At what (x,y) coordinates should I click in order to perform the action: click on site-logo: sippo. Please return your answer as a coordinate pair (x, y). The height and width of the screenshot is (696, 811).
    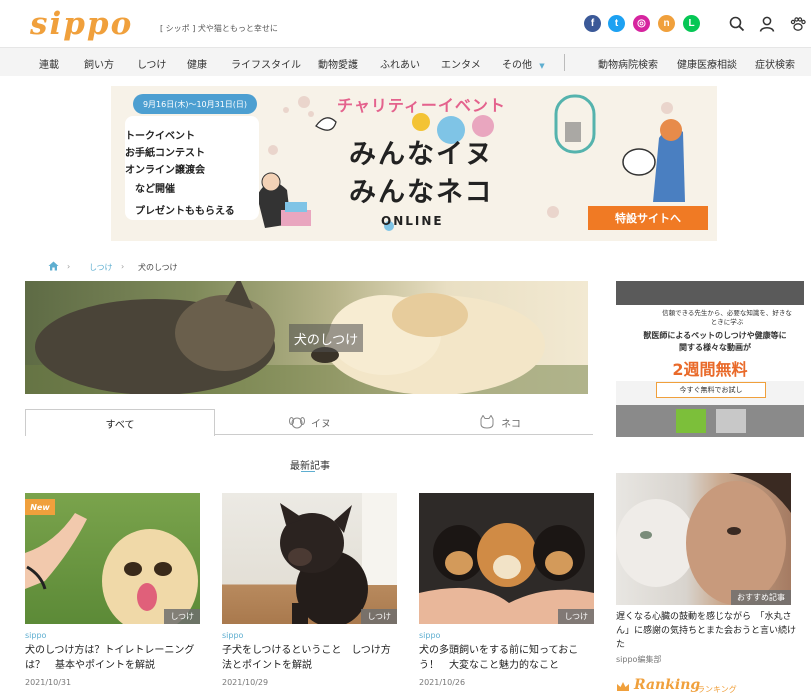
    Looking at the image, I should click on (81, 24).